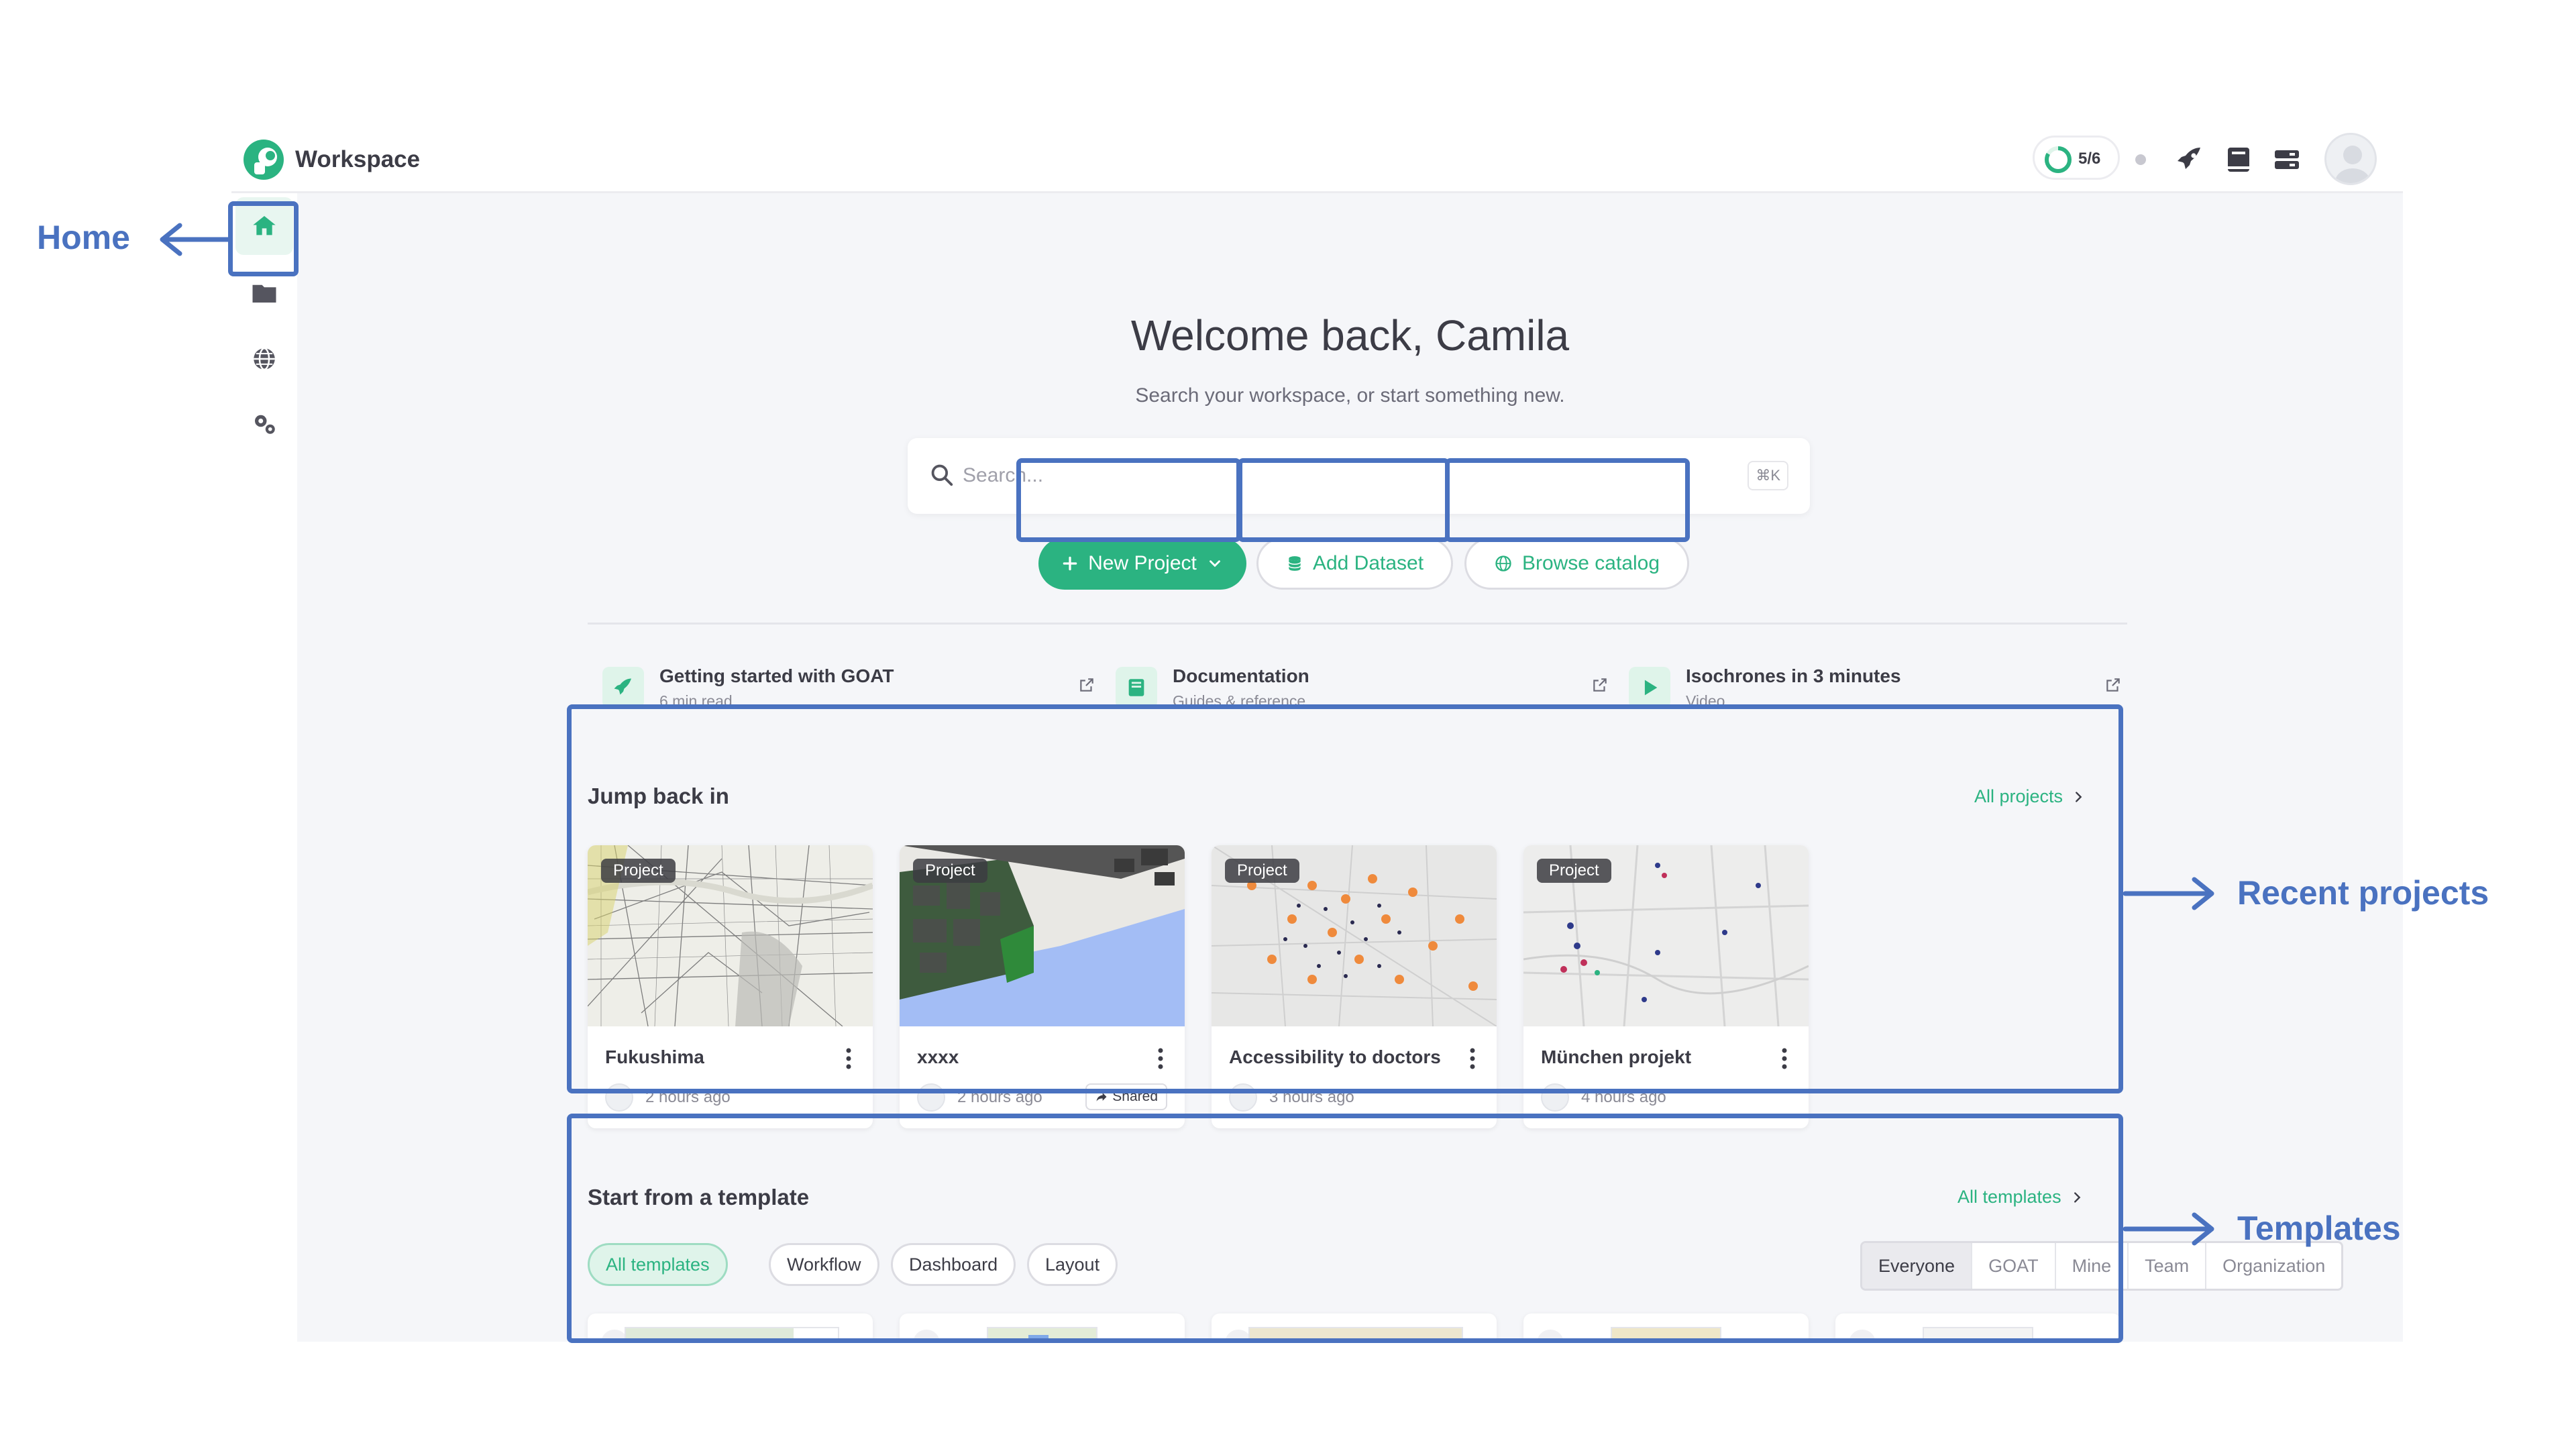 The image size is (2576, 1449). What do you see at coordinates (1128, 500) in the screenshot?
I see `highlight-new-project` at bounding box center [1128, 500].